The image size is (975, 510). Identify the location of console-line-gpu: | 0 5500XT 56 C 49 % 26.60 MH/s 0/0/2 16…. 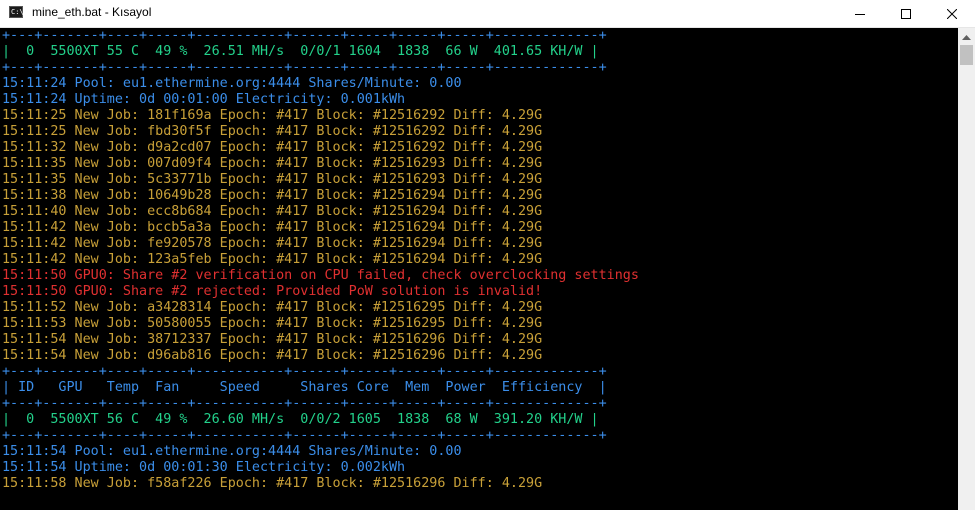
(300, 419).